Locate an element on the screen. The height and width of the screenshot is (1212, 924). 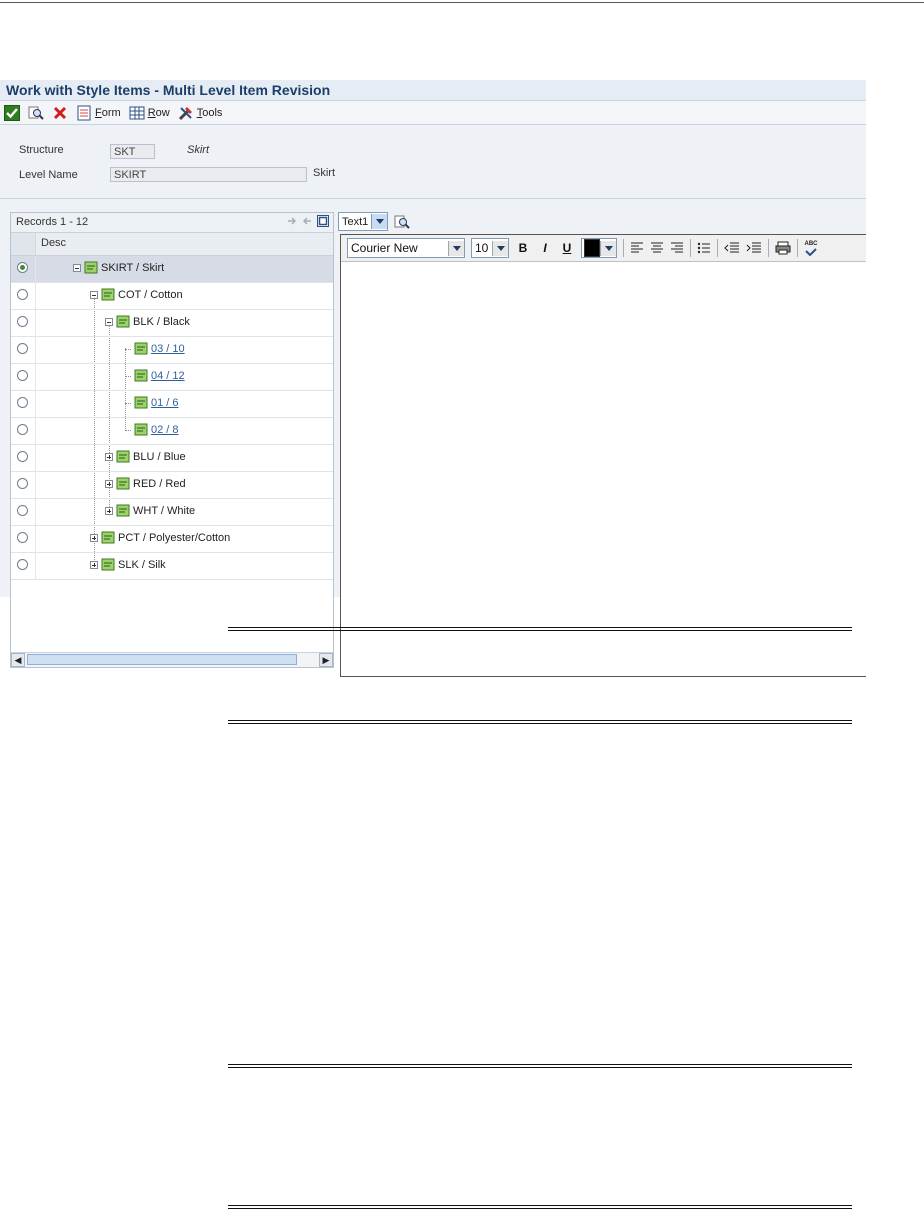
align-center-icon is located at coordinates (657, 248).